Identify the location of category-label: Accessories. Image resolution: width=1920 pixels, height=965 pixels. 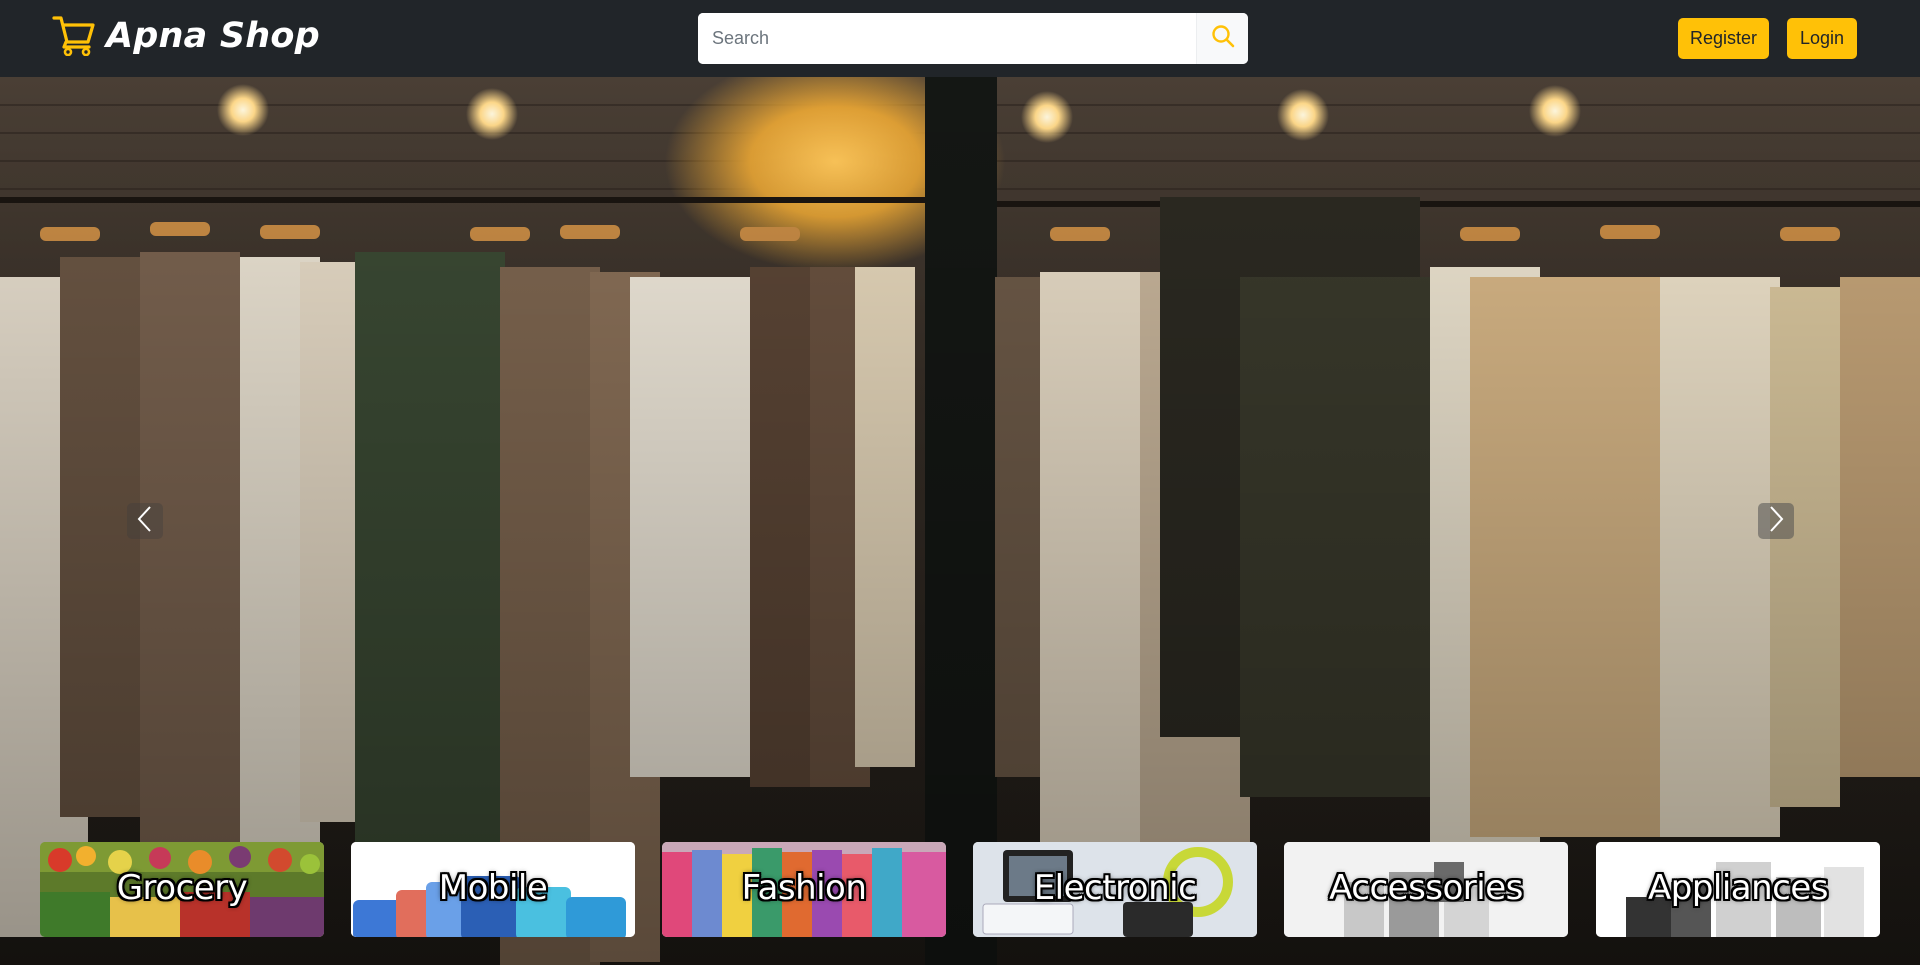
(1426, 888).